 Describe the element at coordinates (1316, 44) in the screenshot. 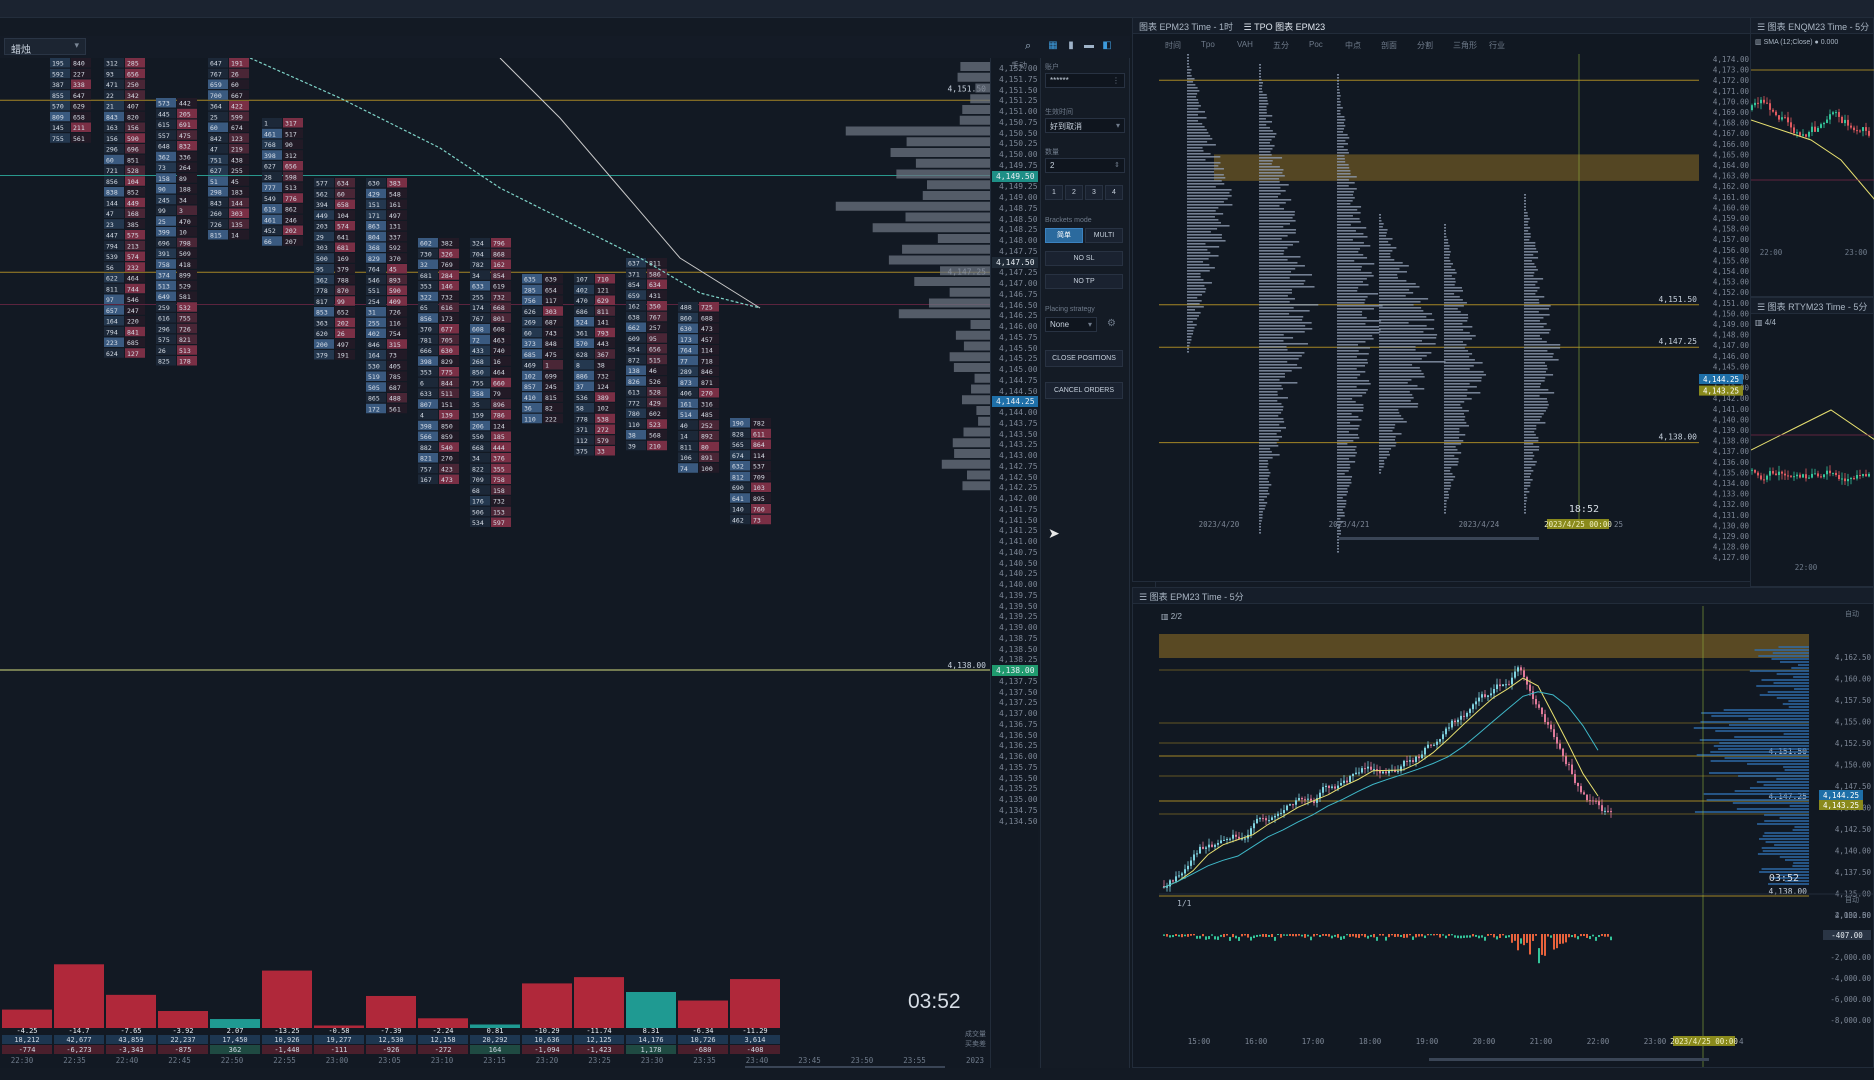

I see `tpo-toolbar-item: Poc` at that location.